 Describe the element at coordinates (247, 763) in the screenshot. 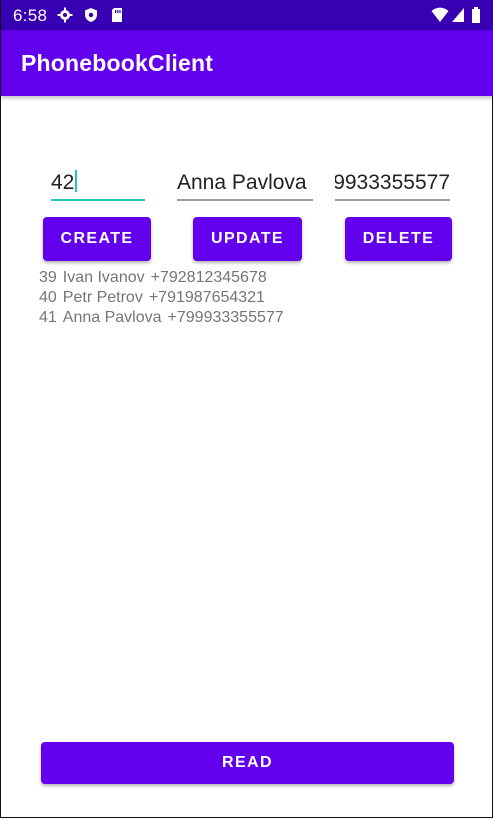

I see `read-button: READ` at that location.